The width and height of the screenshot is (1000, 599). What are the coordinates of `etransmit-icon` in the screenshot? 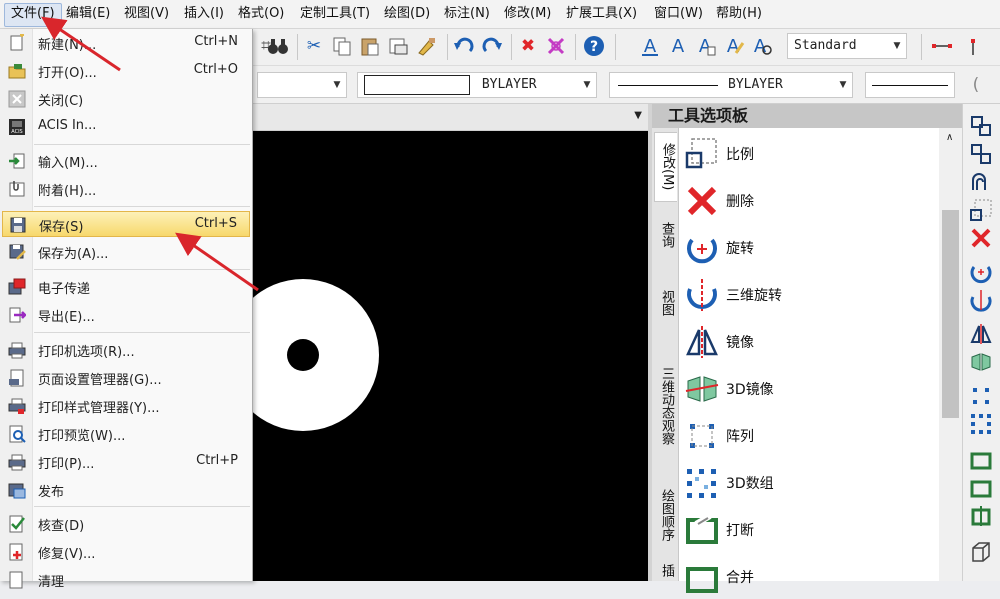 It's located at (17, 286).